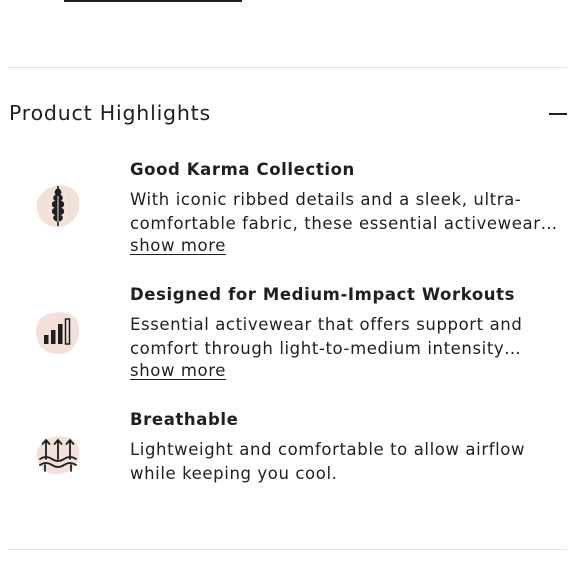 This screenshot has width=579, height=580. I want to click on minus-icon, so click(558, 114).